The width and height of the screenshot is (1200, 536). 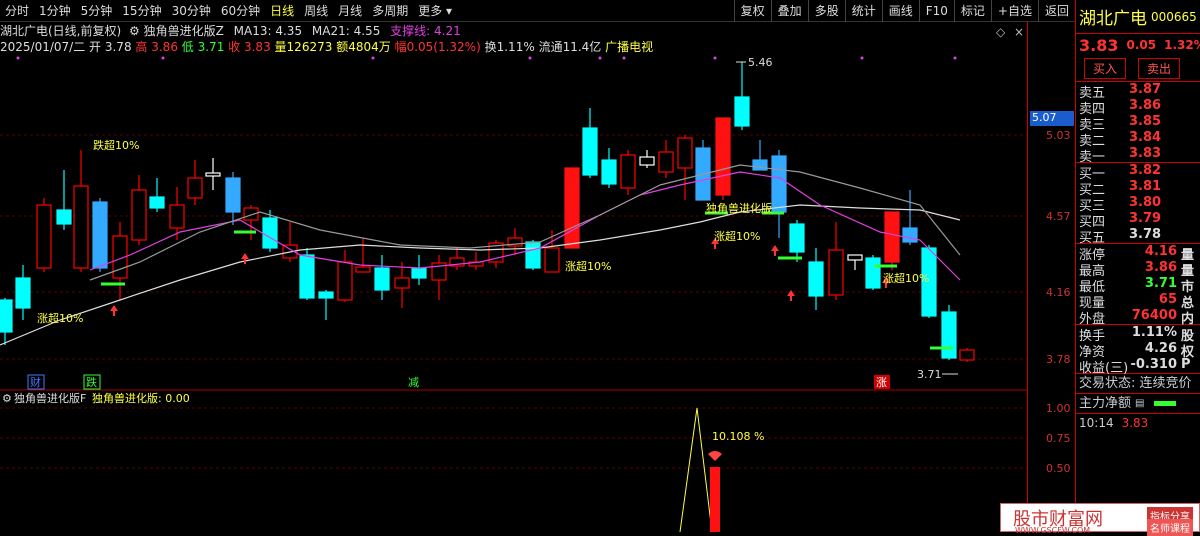 I want to click on bid-label: 买一, so click(x=1092, y=174).